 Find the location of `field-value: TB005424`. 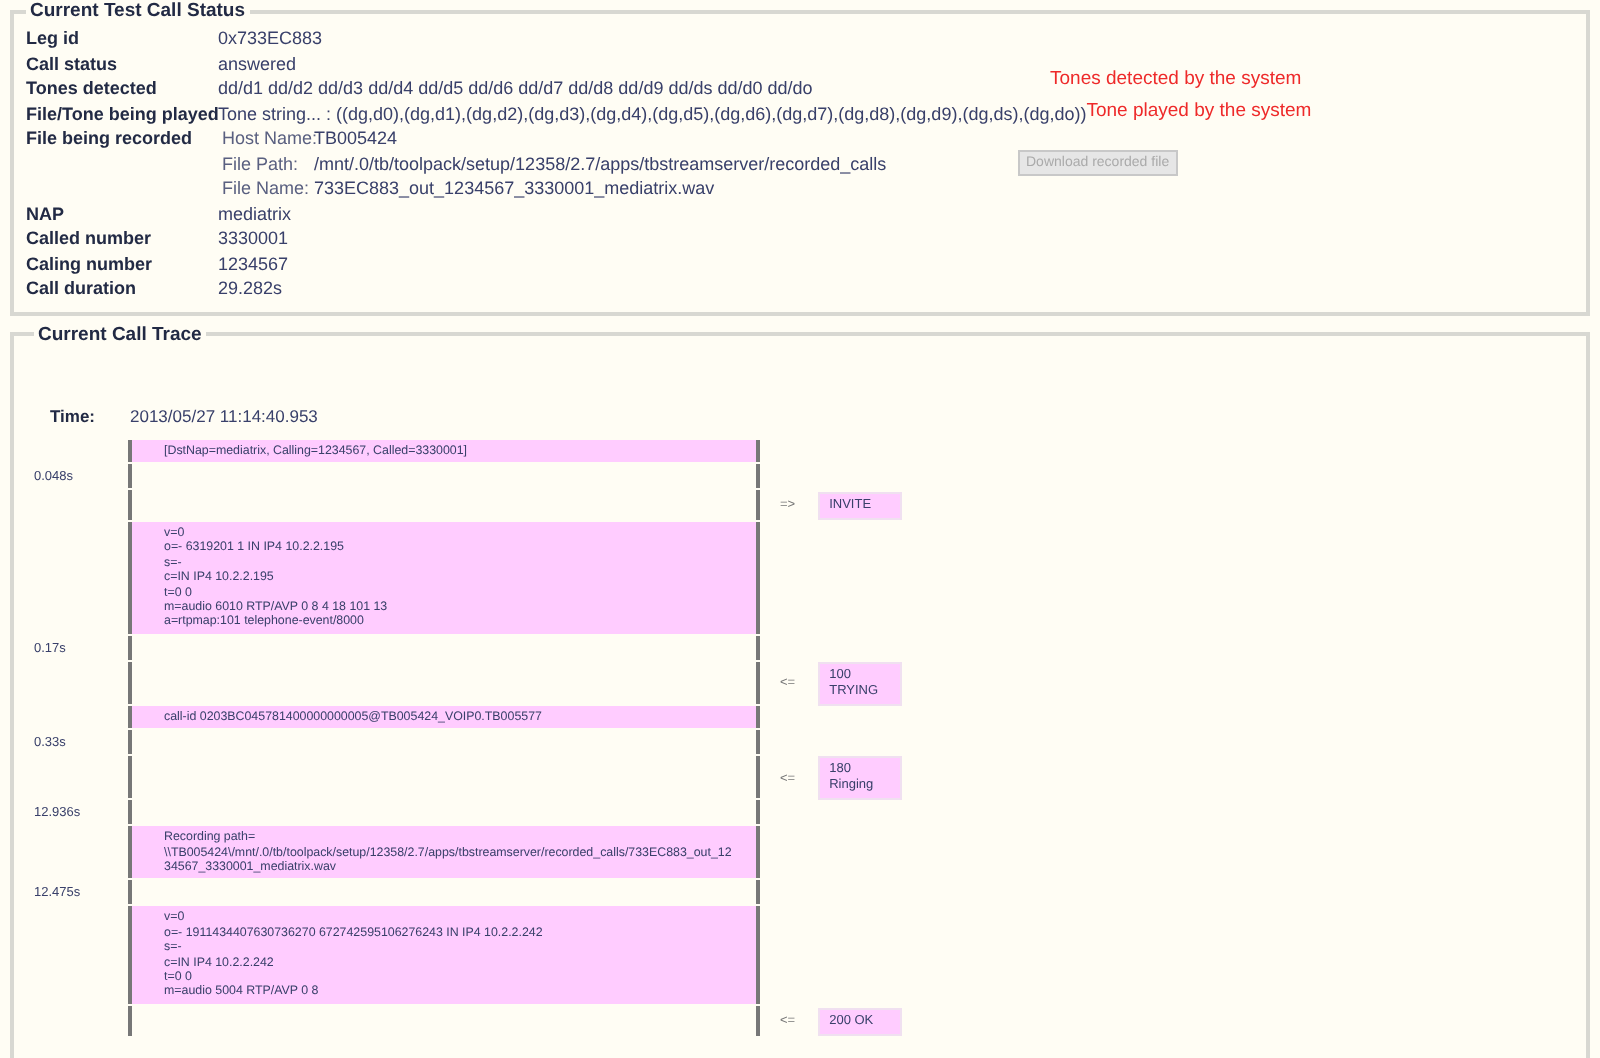

field-value: TB005424 is located at coordinates (356, 138).